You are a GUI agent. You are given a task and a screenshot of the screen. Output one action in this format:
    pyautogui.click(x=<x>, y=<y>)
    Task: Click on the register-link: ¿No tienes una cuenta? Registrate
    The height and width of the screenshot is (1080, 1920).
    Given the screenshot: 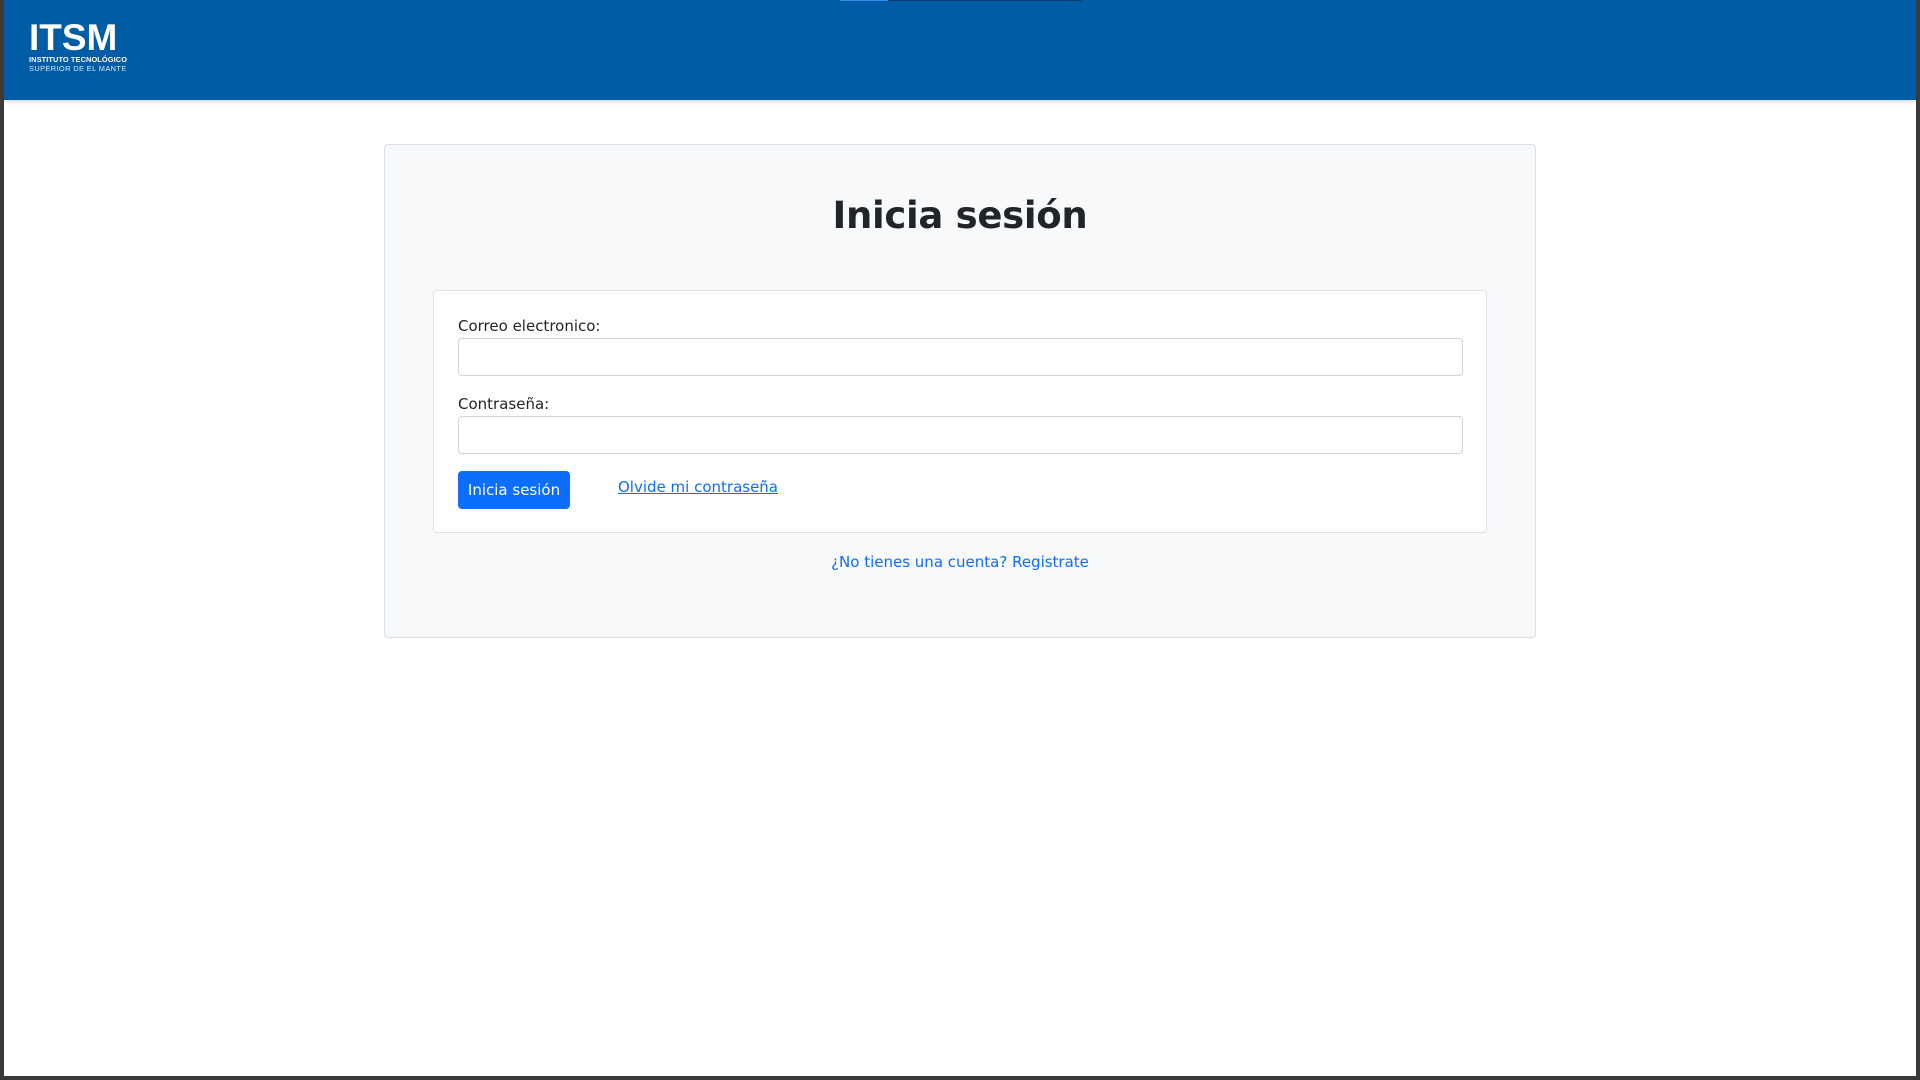 What is the action you would take?
    pyautogui.click(x=960, y=562)
    